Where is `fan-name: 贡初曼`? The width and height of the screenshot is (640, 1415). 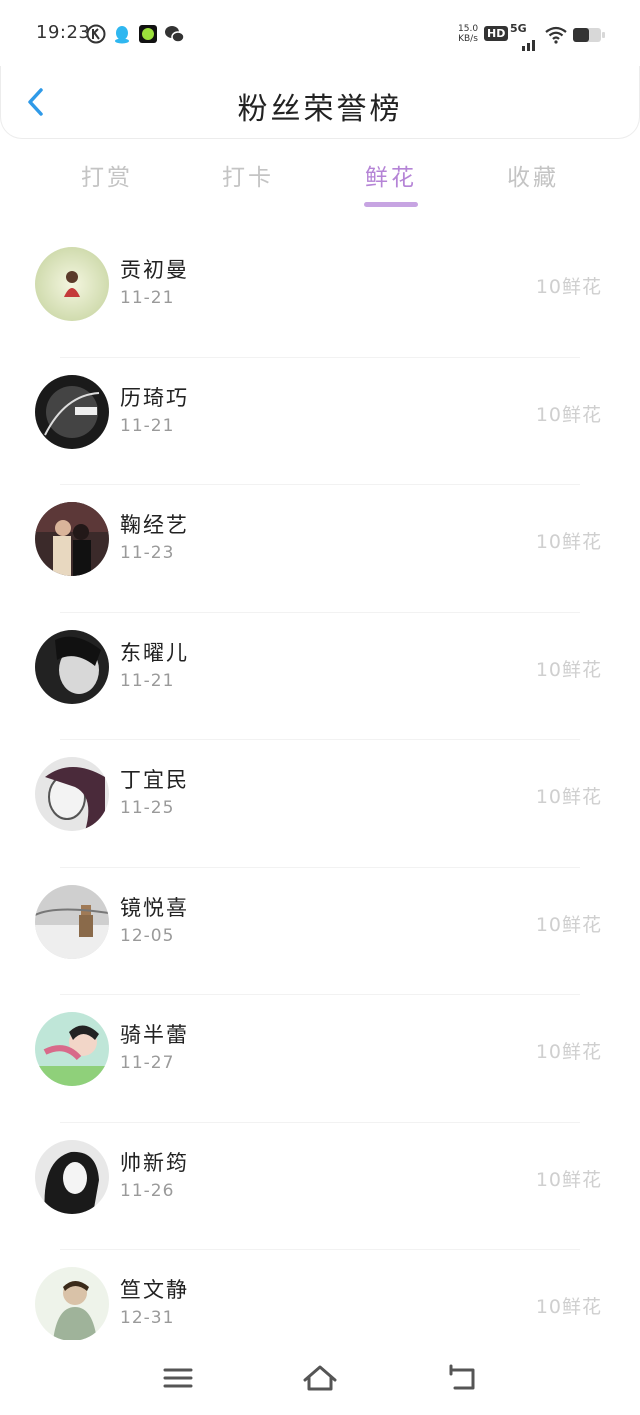
fan-name: 贡初曼 is located at coordinates (154, 270).